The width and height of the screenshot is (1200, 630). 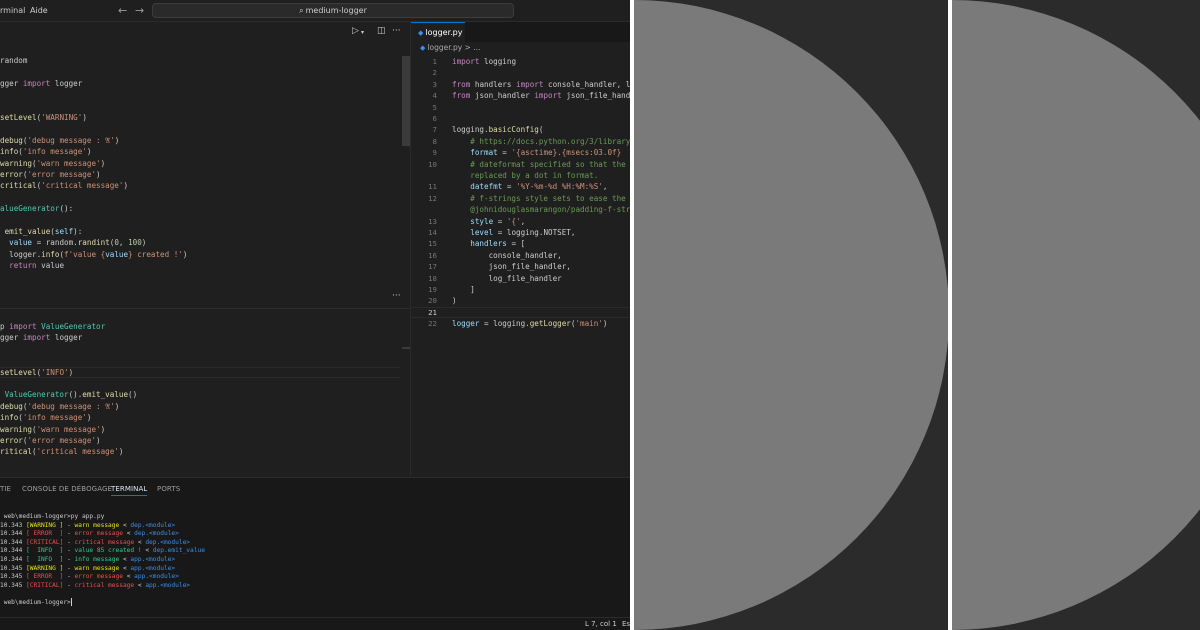 I want to click on code-token: json_file_handler,, so click(x=511, y=267).